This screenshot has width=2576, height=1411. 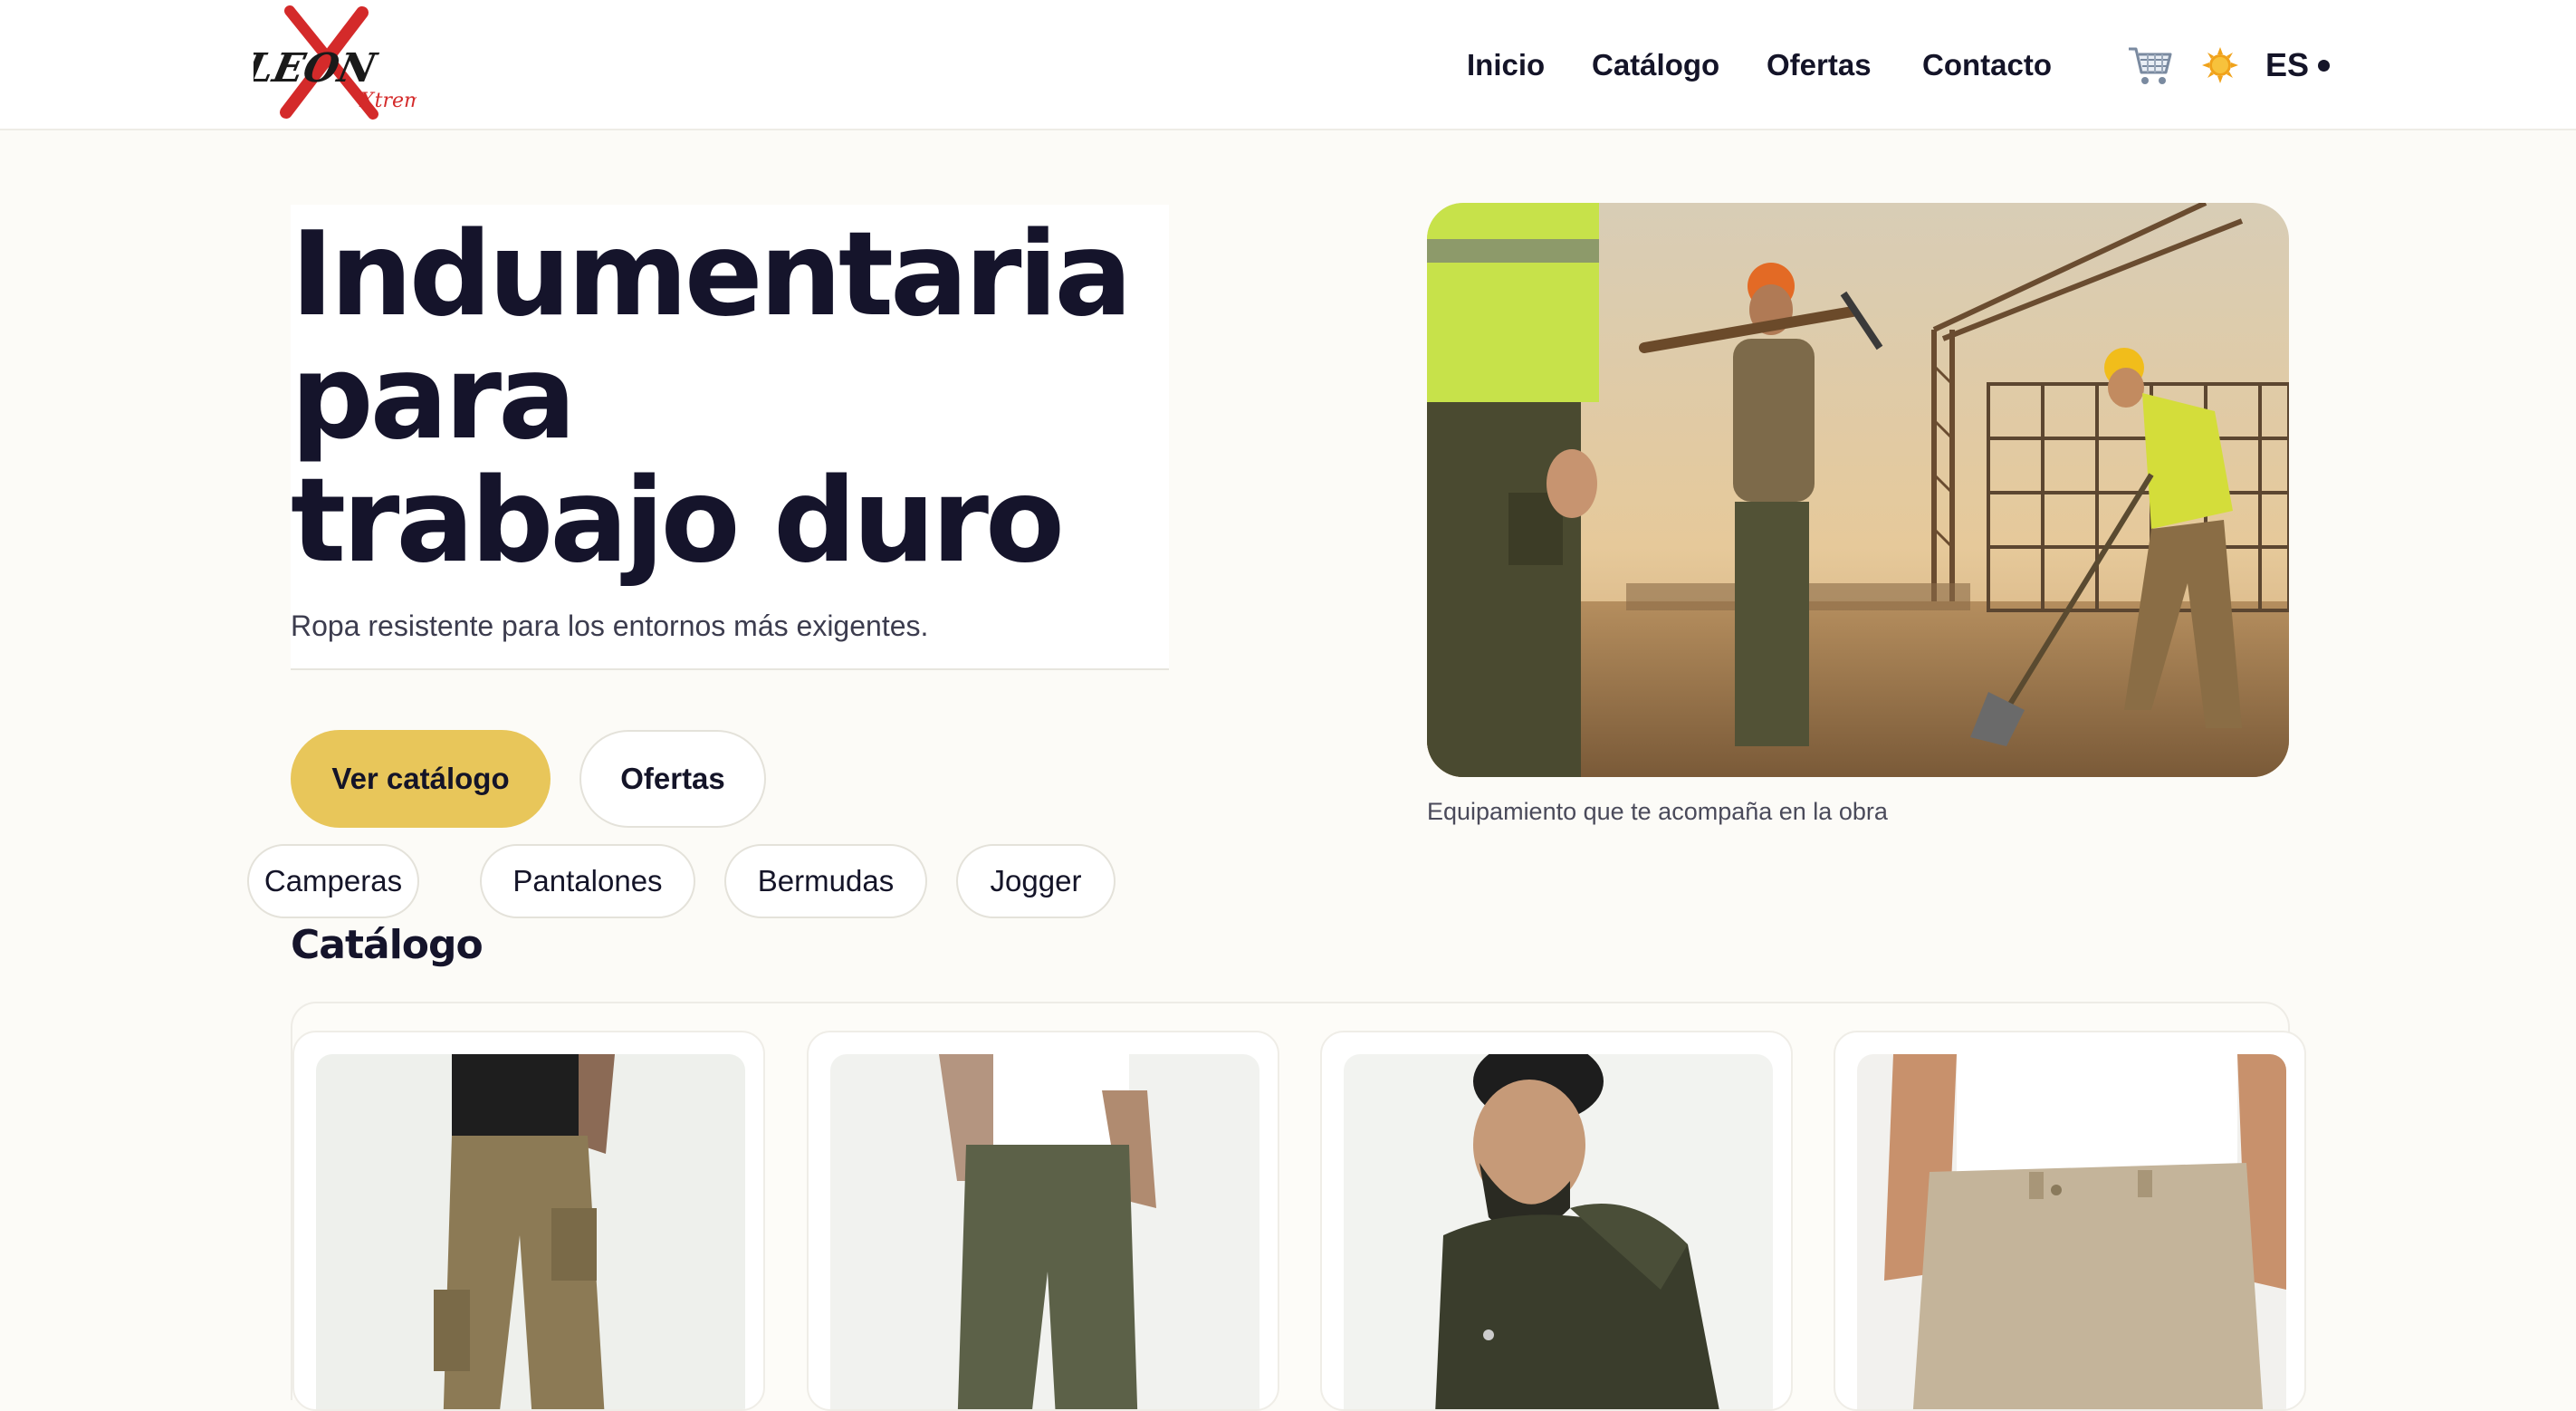 I want to click on brand-logo: LEON Xtrem, so click(x=331, y=63).